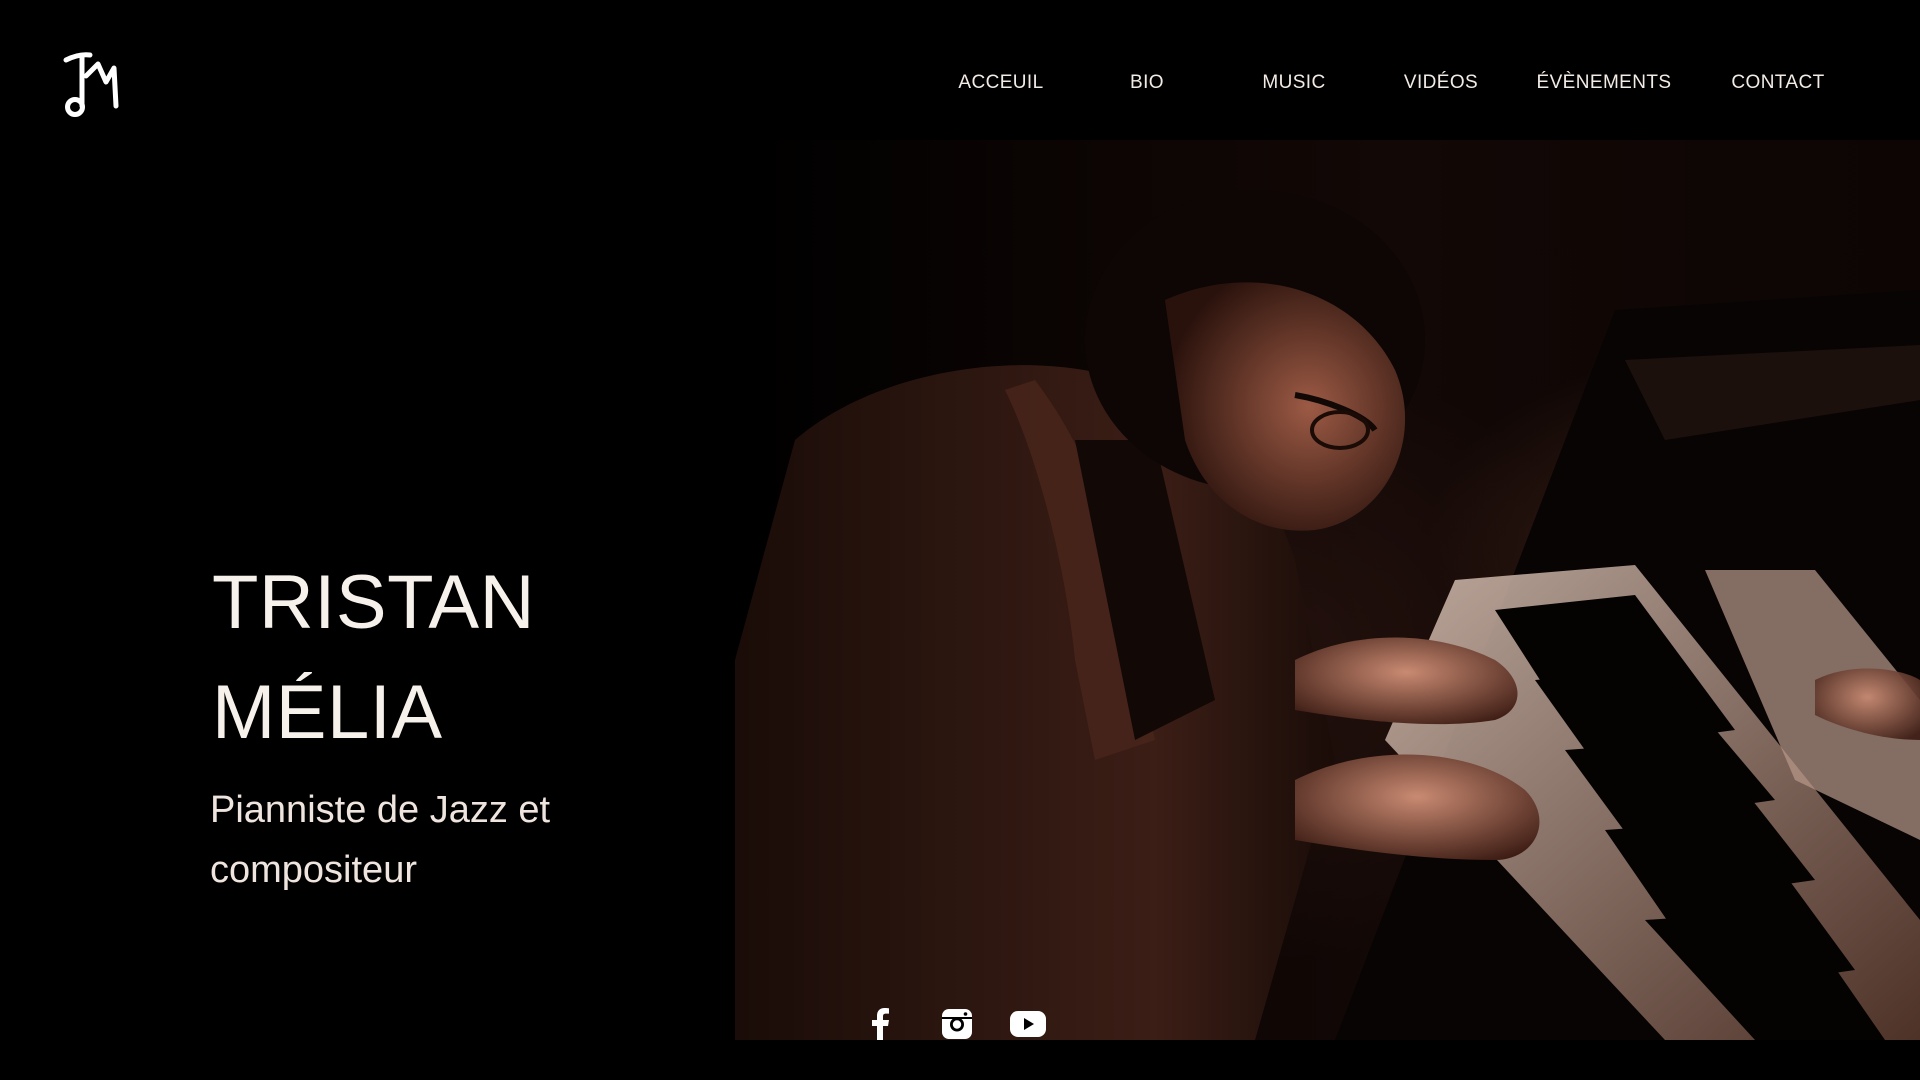 The width and height of the screenshot is (1920, 1080). I want to click on hero-title-line-1: TRISTAN, so click(373, 602).